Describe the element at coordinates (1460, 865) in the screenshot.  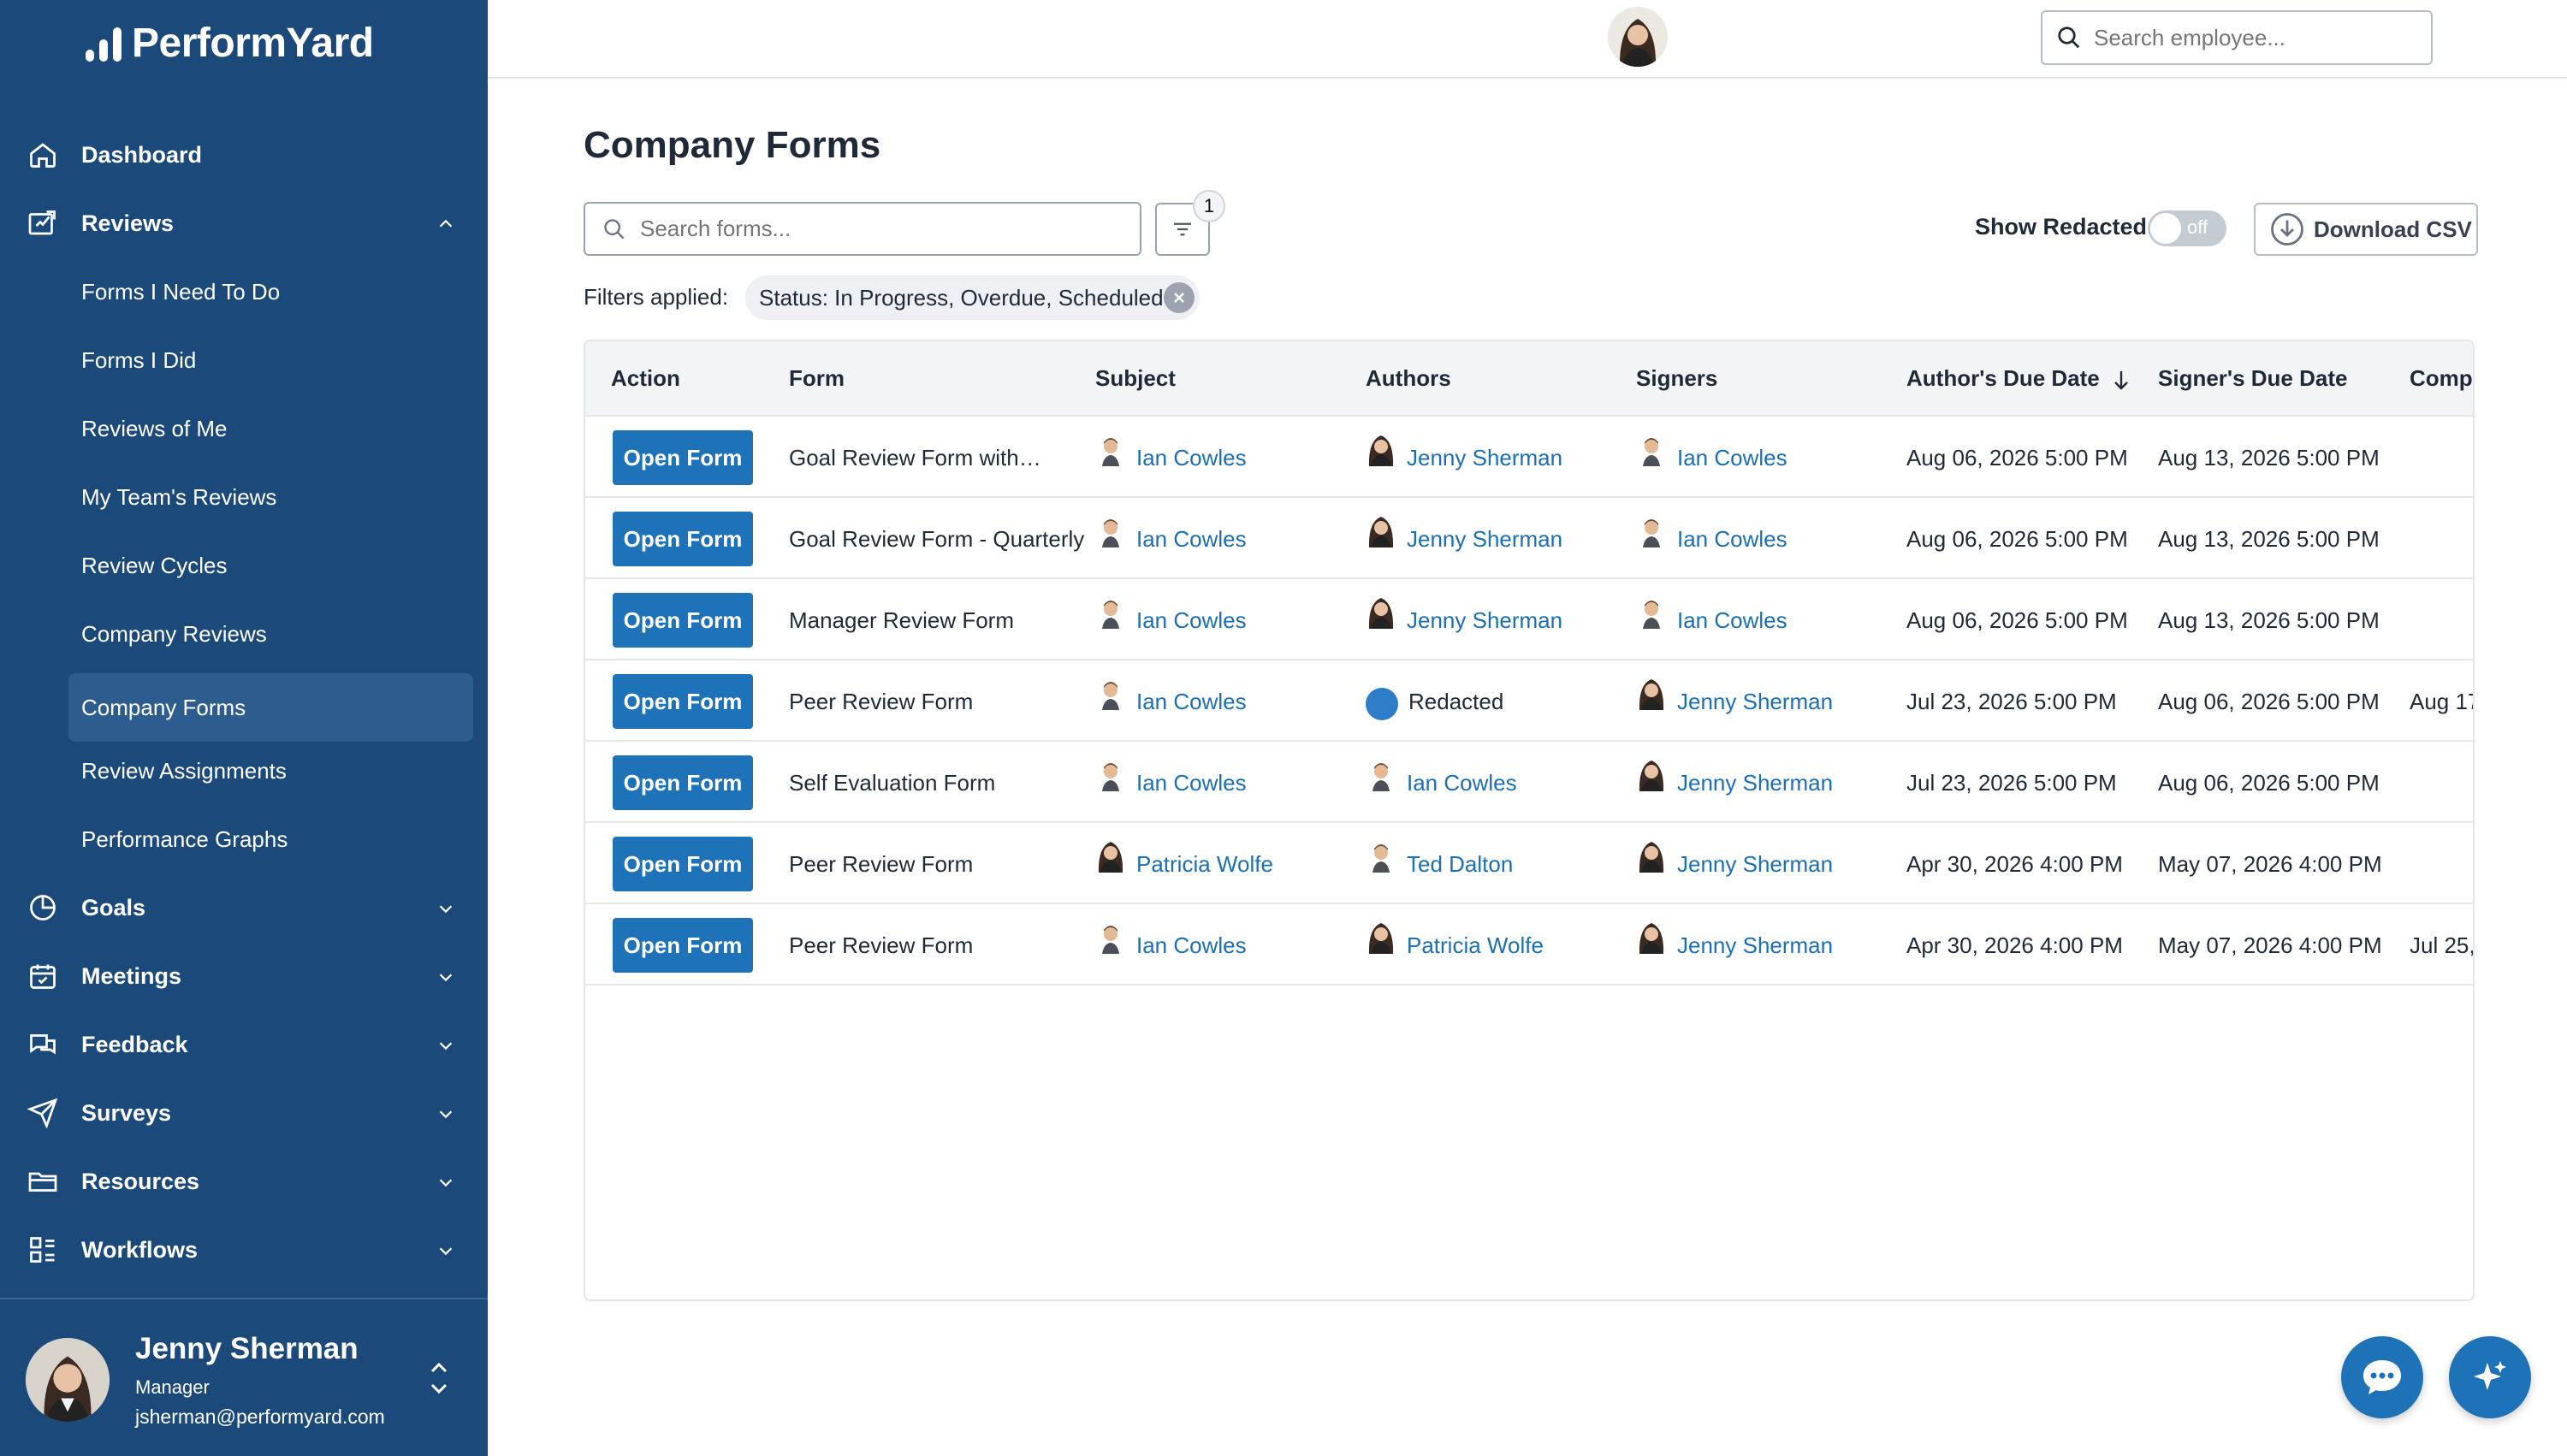
I see `author-link-name: Ted Dalton` at that location.